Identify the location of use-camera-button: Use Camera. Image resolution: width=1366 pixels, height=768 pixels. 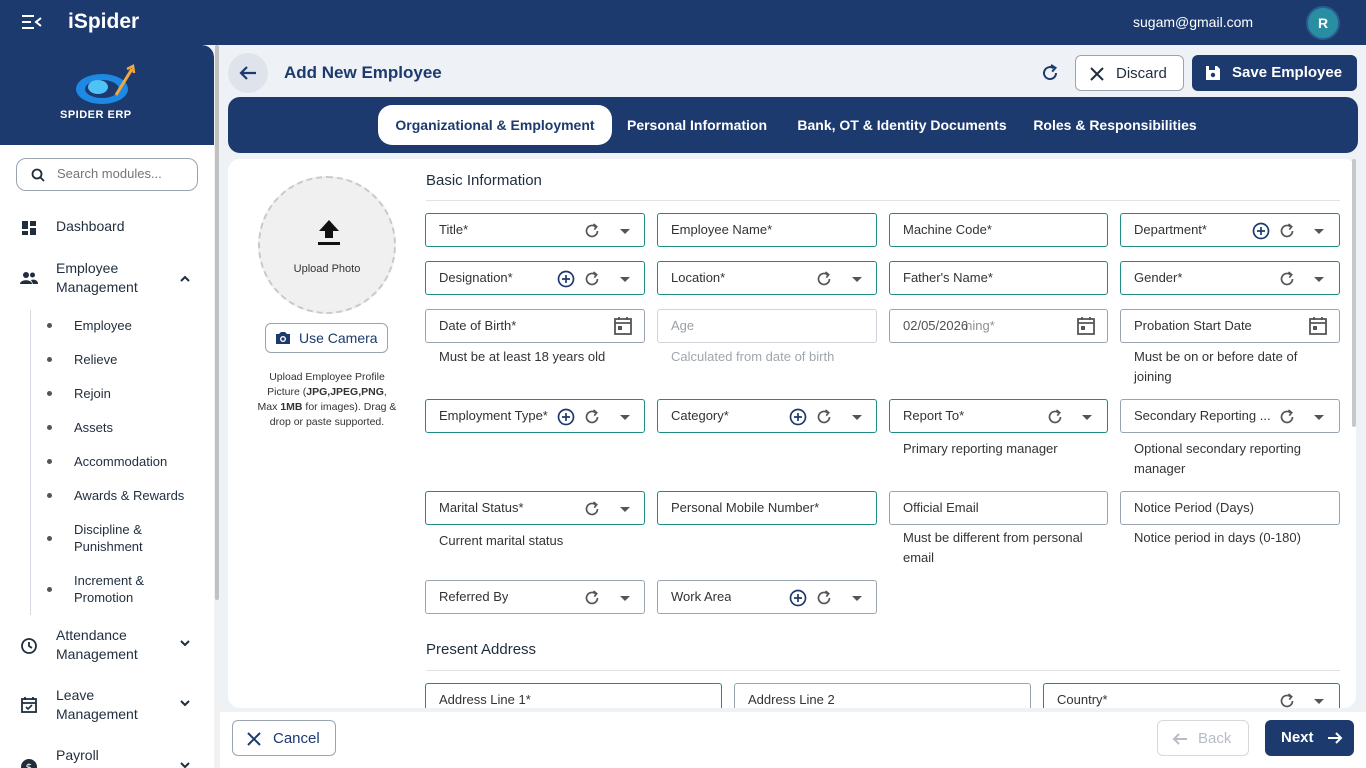
(326, 338).